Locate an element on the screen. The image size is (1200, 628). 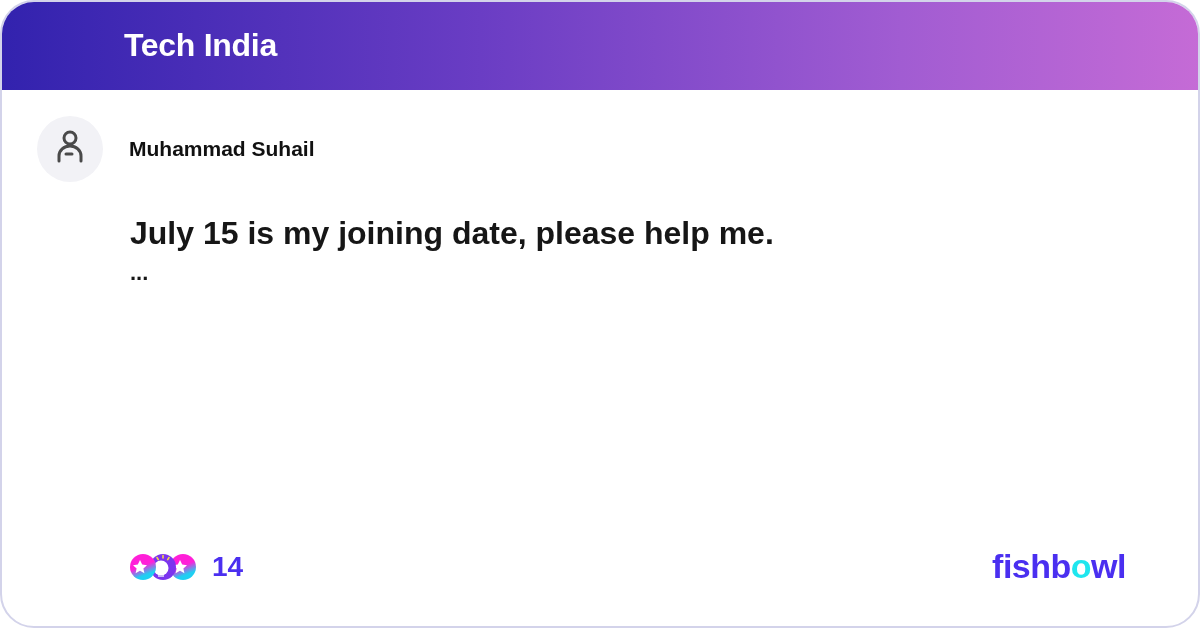
logo-text: o is located at coordinates (1081, 566).